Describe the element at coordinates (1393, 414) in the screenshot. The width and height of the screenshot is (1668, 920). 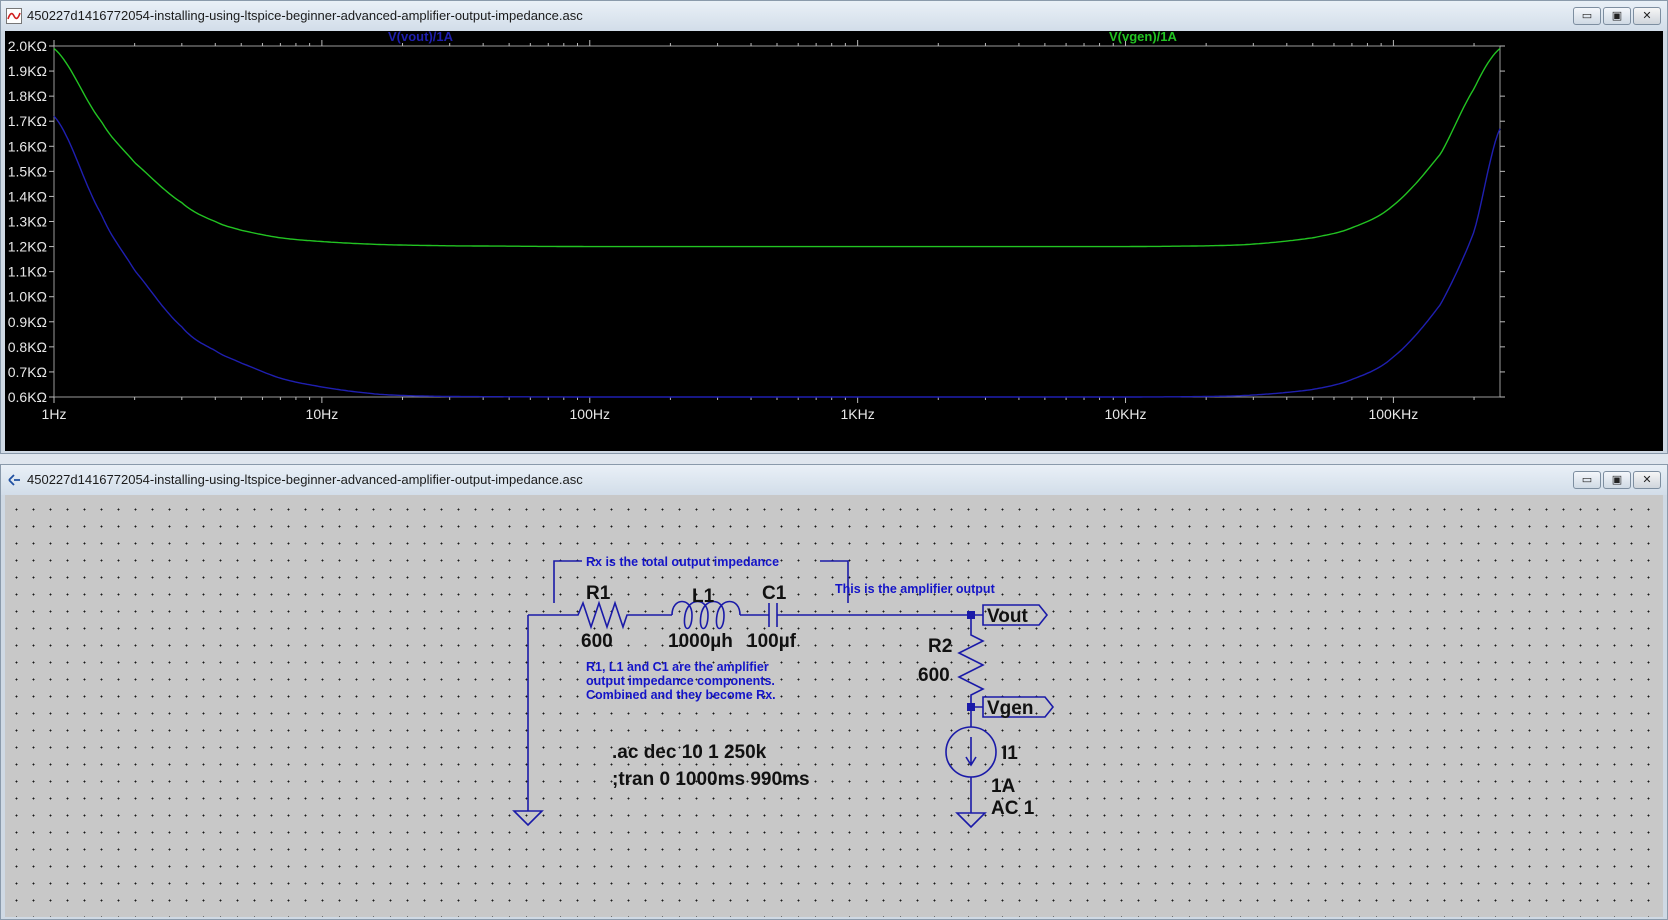
I see `x-tick-label: 100KHz` at that location.